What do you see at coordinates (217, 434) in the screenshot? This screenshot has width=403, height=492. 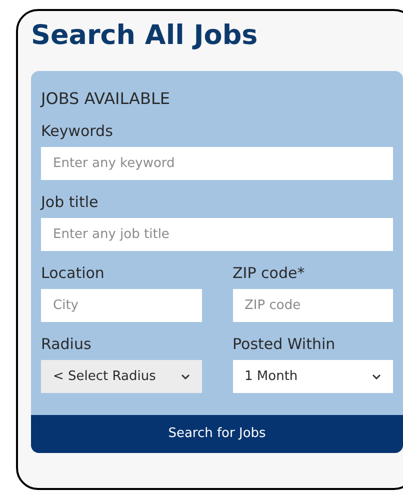 I see `search-button: Search for Jobs` at bounding box center [217, 434].